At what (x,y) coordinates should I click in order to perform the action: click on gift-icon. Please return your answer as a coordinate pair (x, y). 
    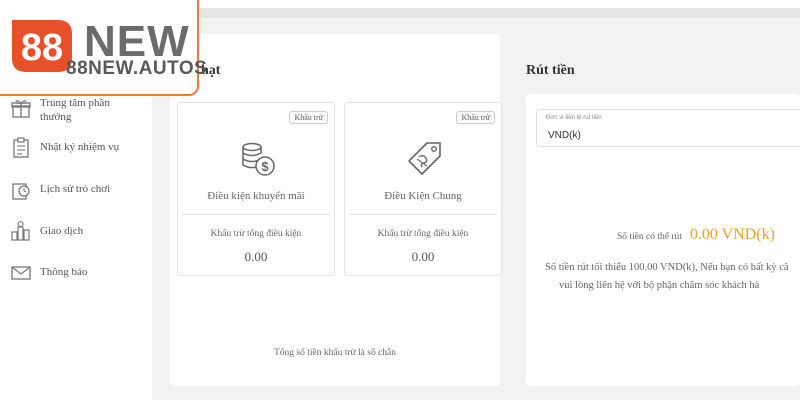
    Looking at the image, I should click on (21, 109).